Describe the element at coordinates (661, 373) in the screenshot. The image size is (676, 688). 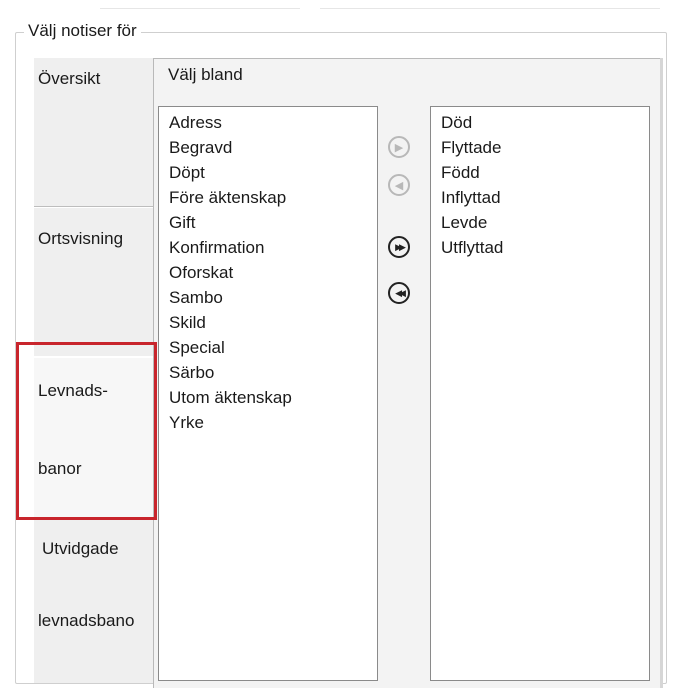
I see `panel-edge` at that location.